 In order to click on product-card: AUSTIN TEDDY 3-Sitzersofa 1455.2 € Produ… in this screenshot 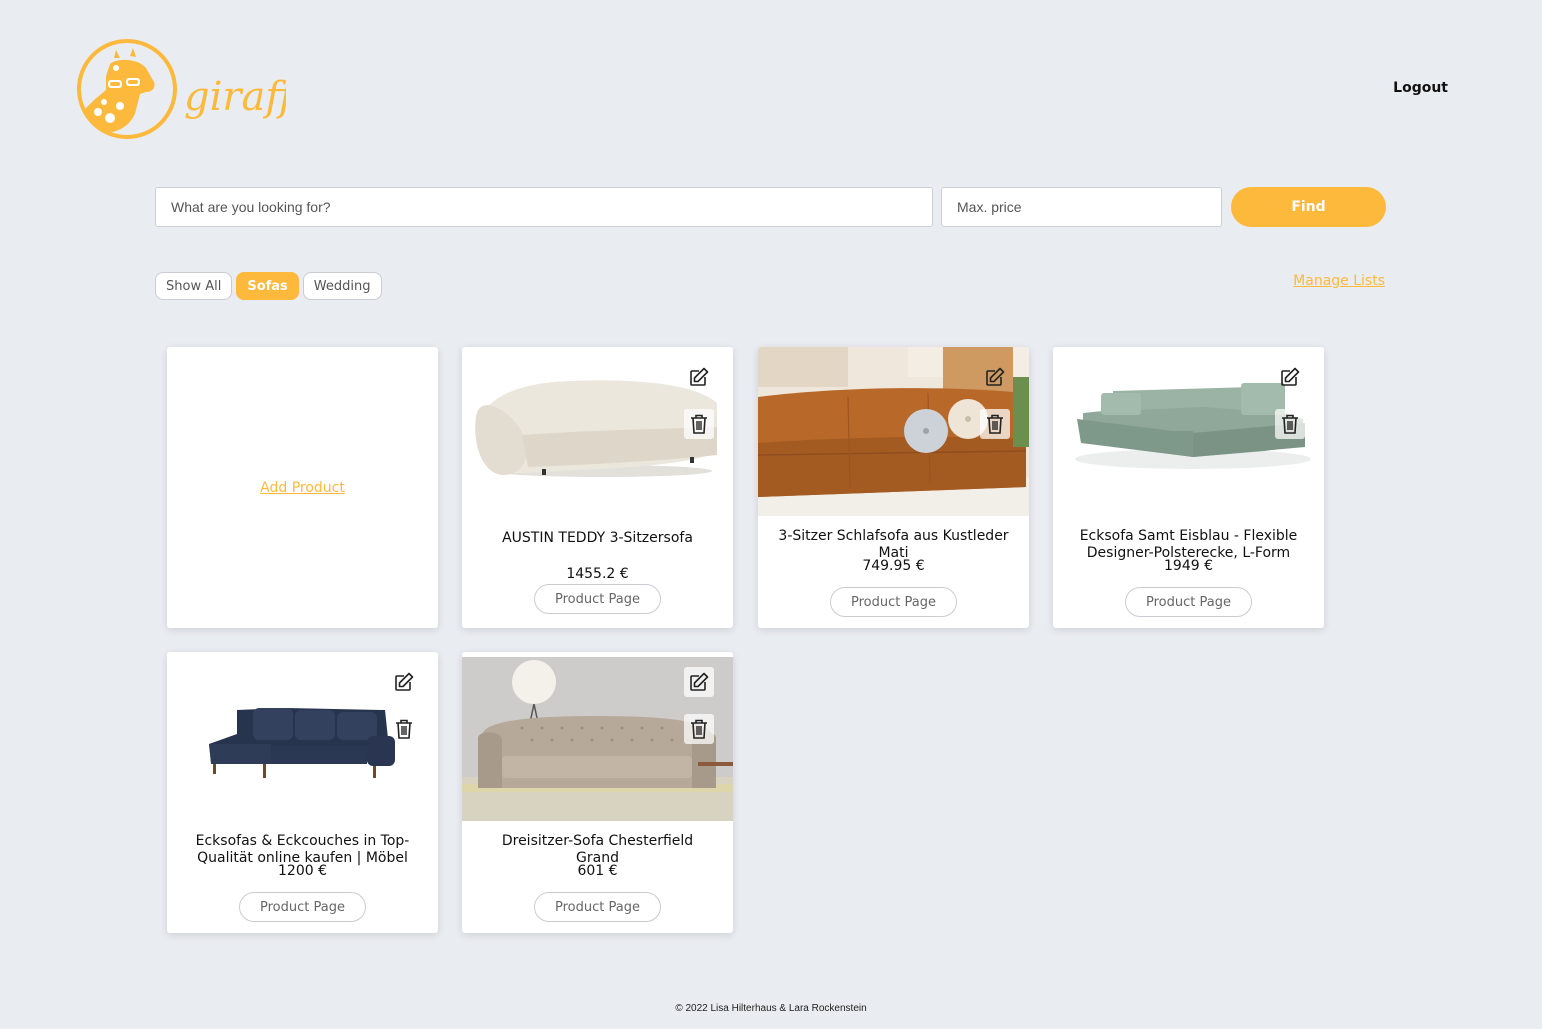, I will do `click(597, 487)`.